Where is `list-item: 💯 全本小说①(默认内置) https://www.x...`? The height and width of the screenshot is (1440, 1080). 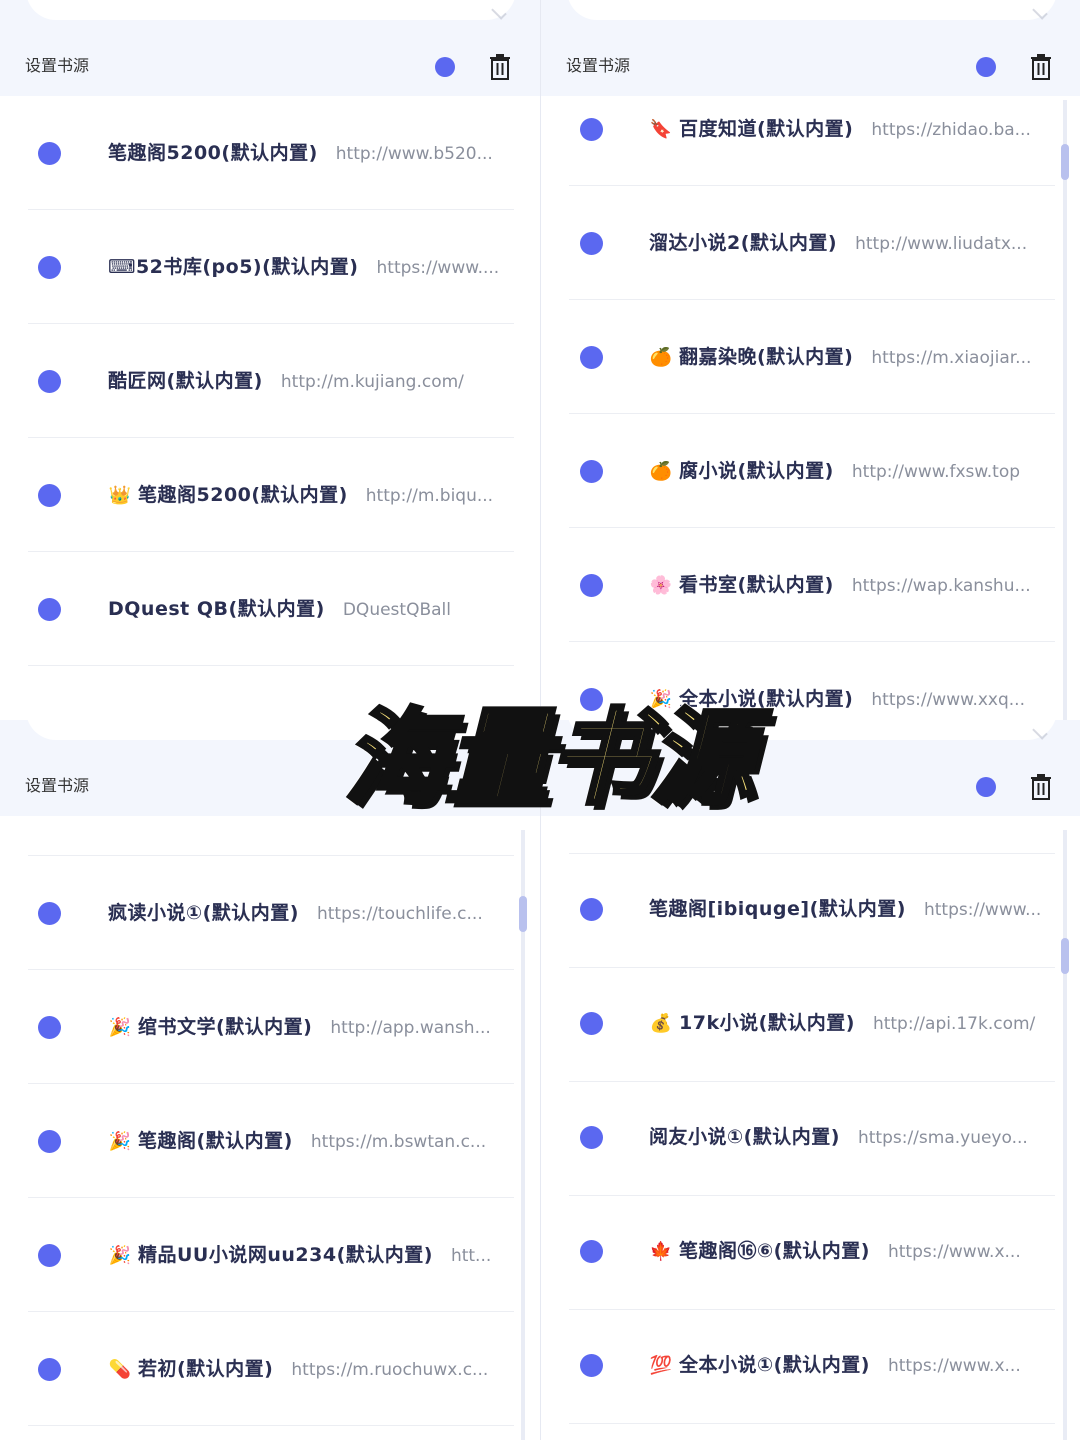 list-item: 💯 全本小说①(默认内置) https://www.x... is located at coordinates (810, 1367).